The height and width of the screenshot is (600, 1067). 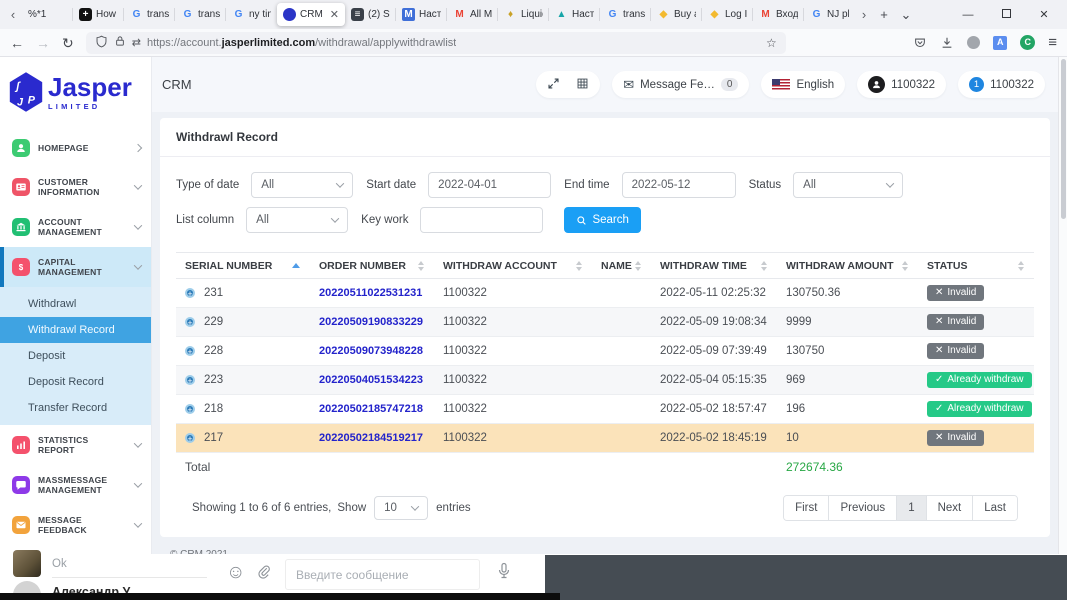 What do you see at coordinates (947, 43) in the screenshot?
I see `downloads-icon` at bounding box center [947, 43].